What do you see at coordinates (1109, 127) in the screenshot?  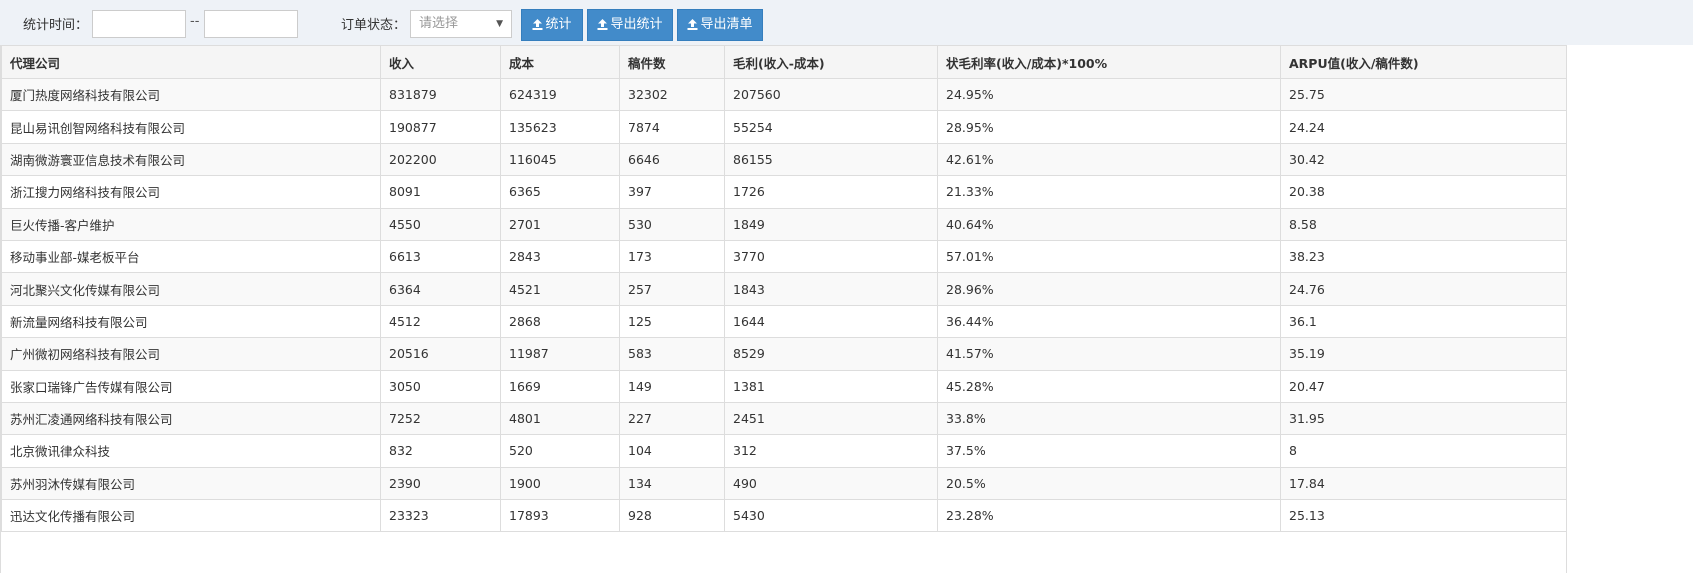 I see `cell-gross-margin: 28.95%` at bounding box center [1109, 127].